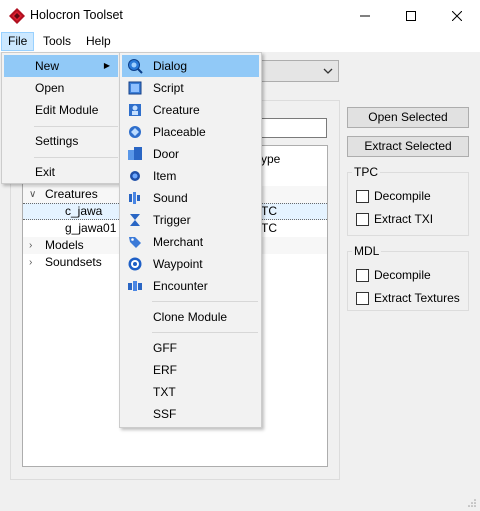 The image size is (480, 511). Describe the element at coordinates (408, 200) in the screenshot. I see `tpc-group: TPC Decompile Extract TXI` at that location.